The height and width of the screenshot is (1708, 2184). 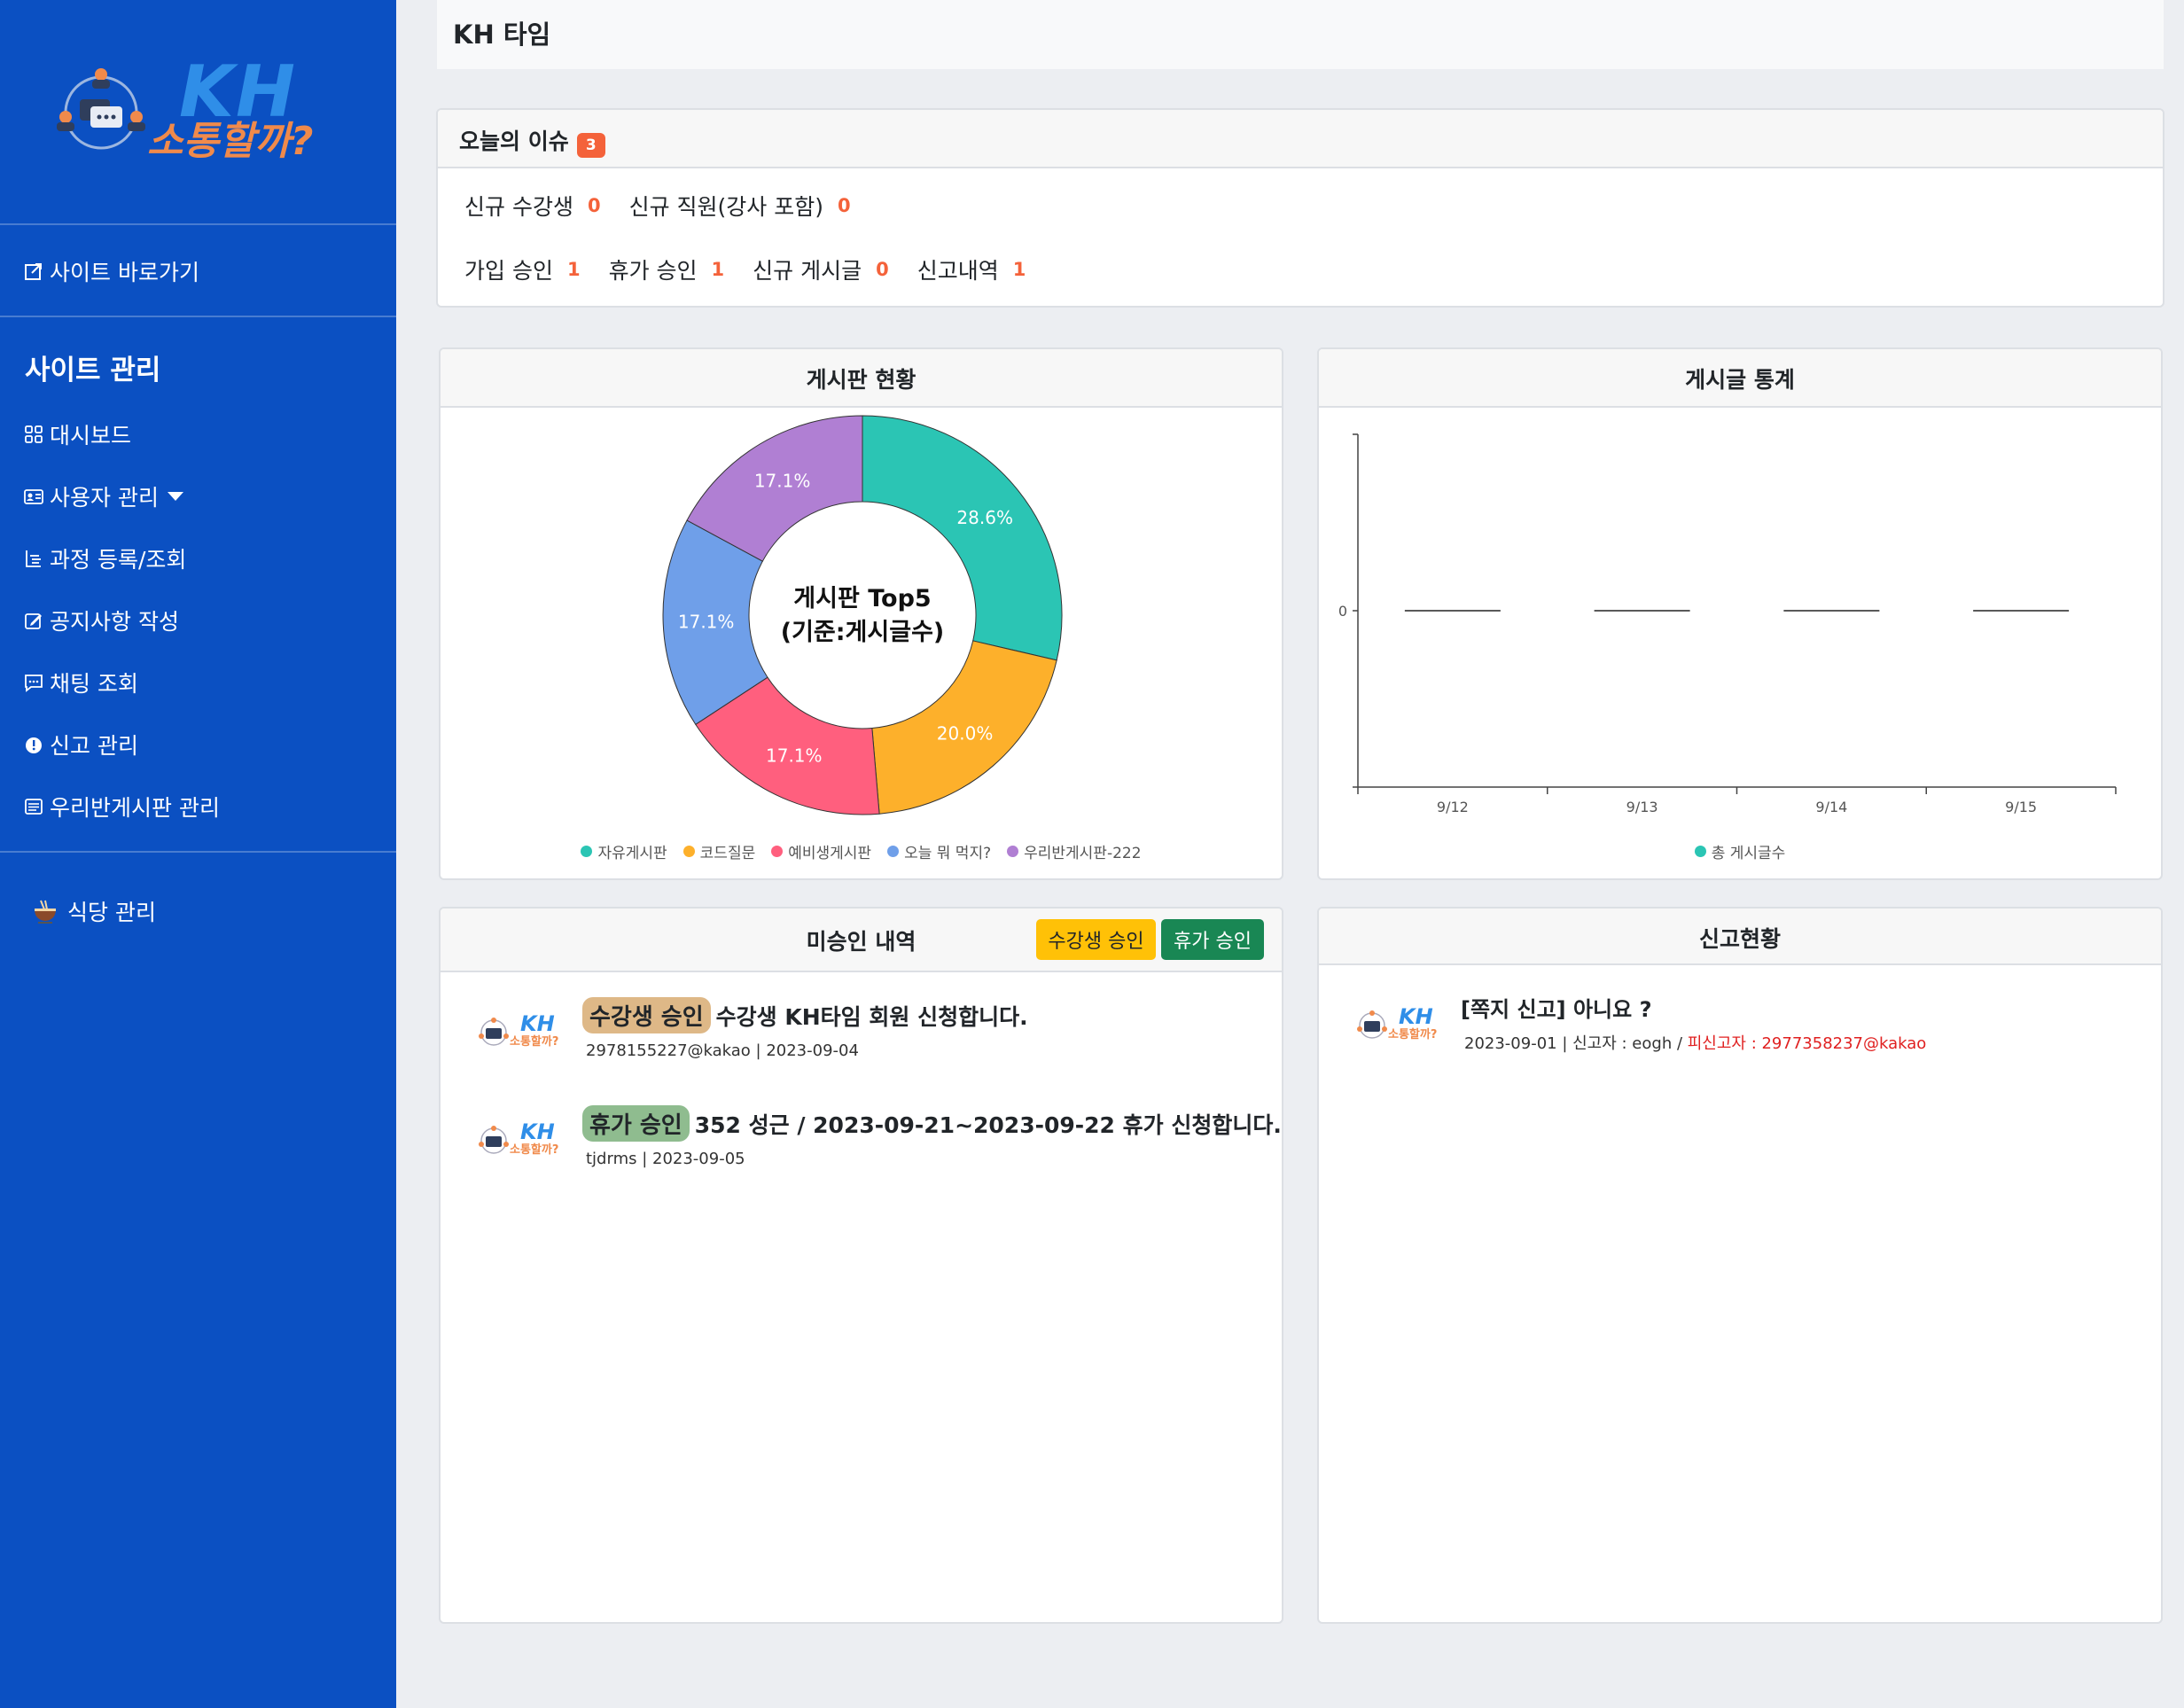 What do you see at coordinates (863, 633) in the screenshot?
I see `donut-center-subtitle: (기준:게시글수)` at bounding box center [863, 633].